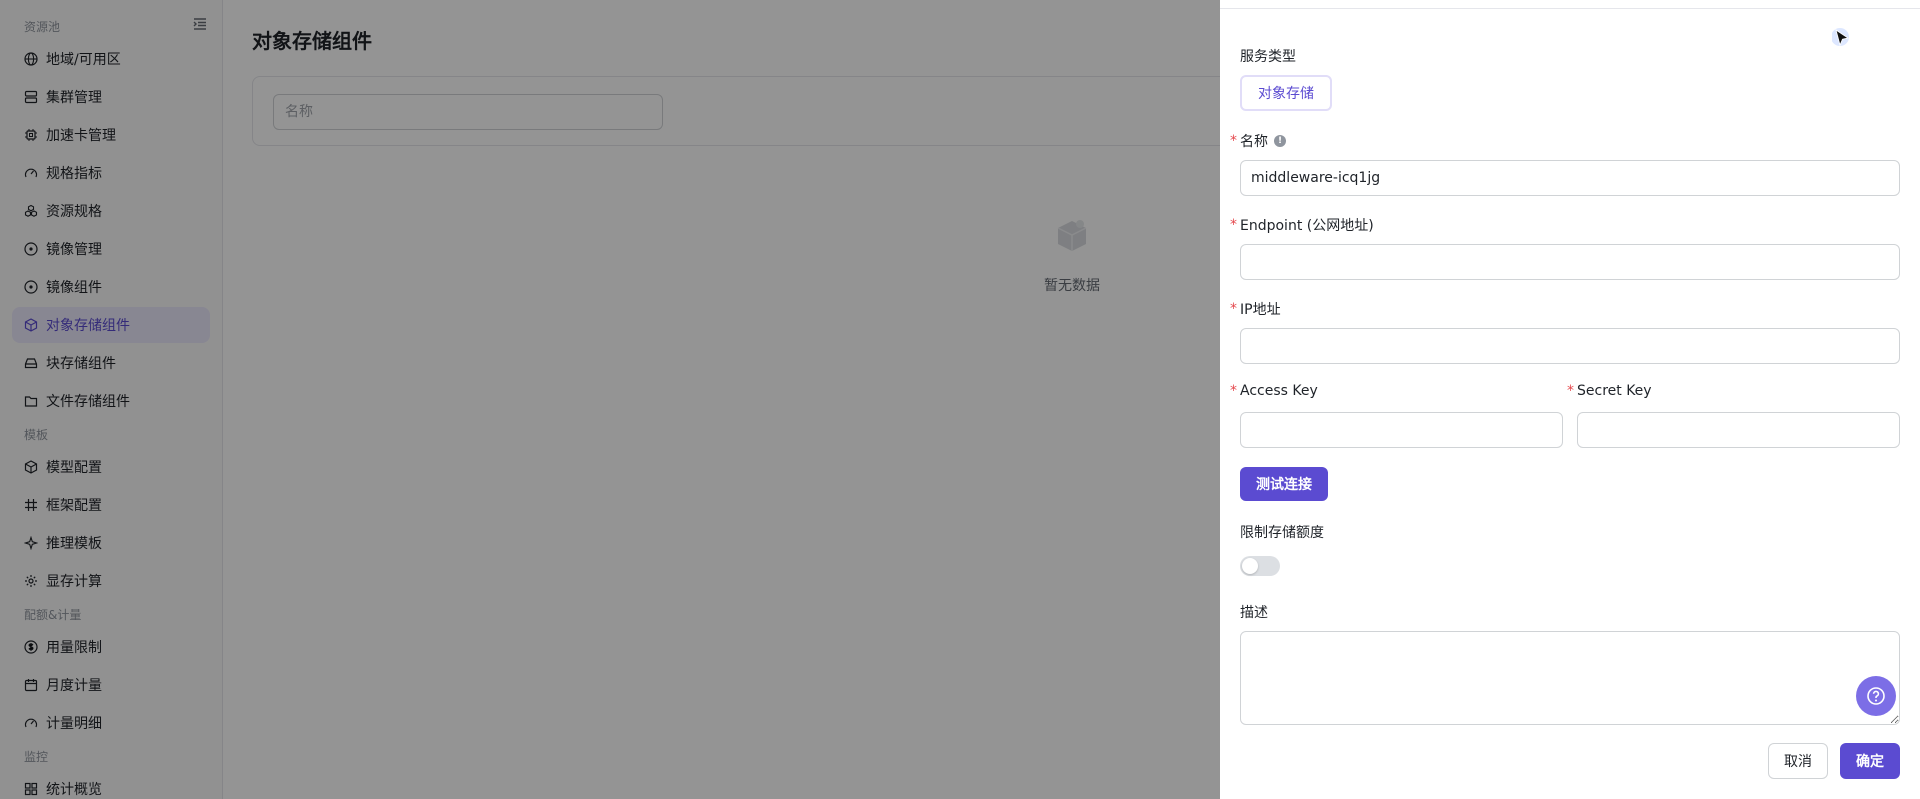 This screenshot has height=799, width=1920. Describe the element at coordinates (1280, 141) in the screenshot. I see `info-icon: !` at that location.